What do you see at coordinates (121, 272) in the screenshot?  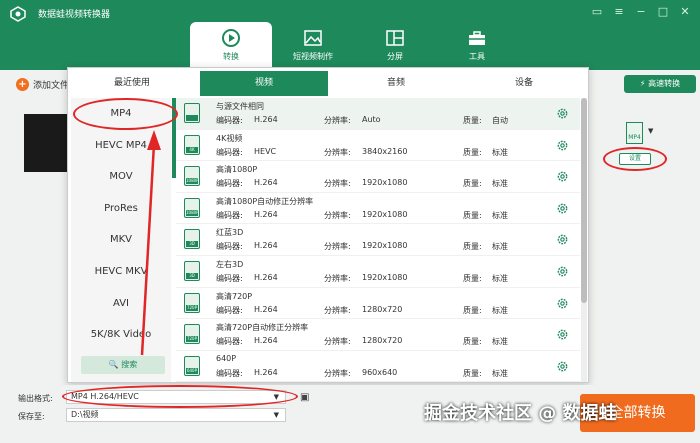 I see `format-item: HEVC MKV` at bounding box center [121, 272].